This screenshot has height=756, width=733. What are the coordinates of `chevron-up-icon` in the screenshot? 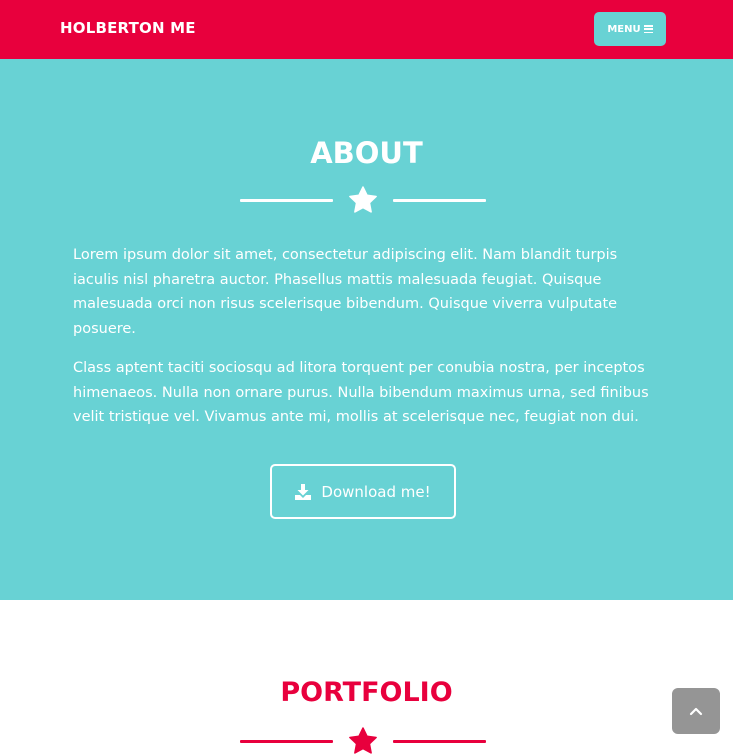 It's located at (696, 711).